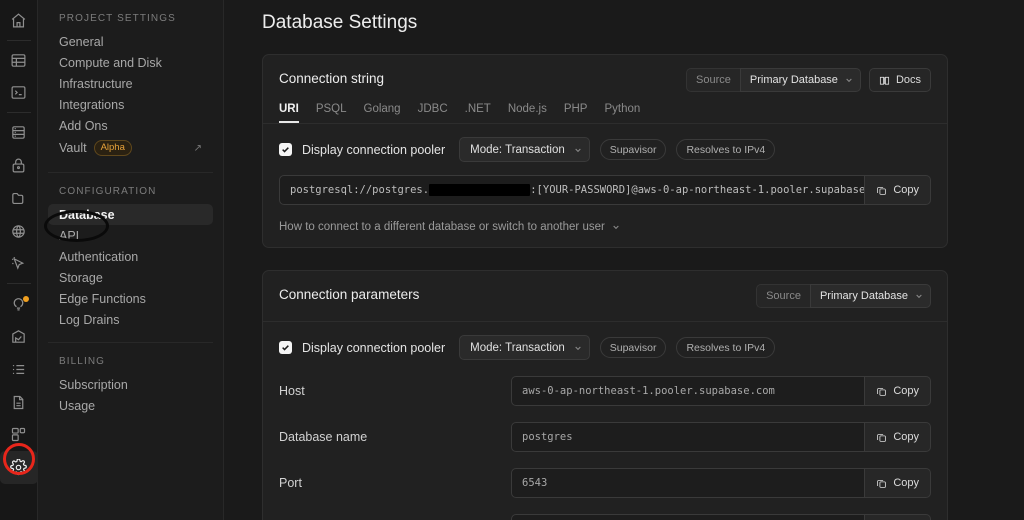 Image resolution: width=1024 pixels, height=520 pixels. What do you see at coordinates (77, 405) in the screenshot?
I see `sidebar-item-label: Usage` at bounding box center [77, 405].